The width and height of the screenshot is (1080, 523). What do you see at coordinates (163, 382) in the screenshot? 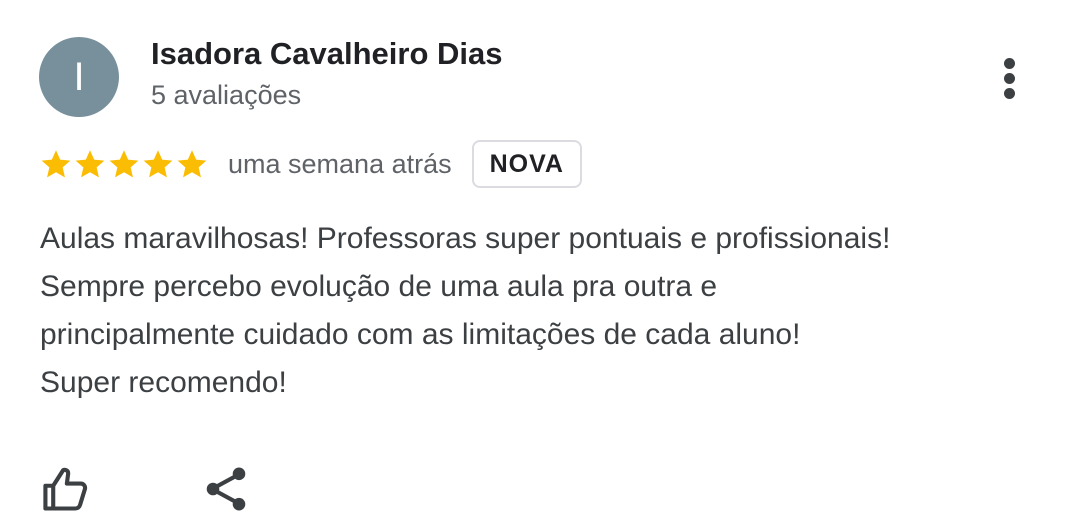
I see `review-text-line: Super recomendo!` at bounding box center [163, 382].